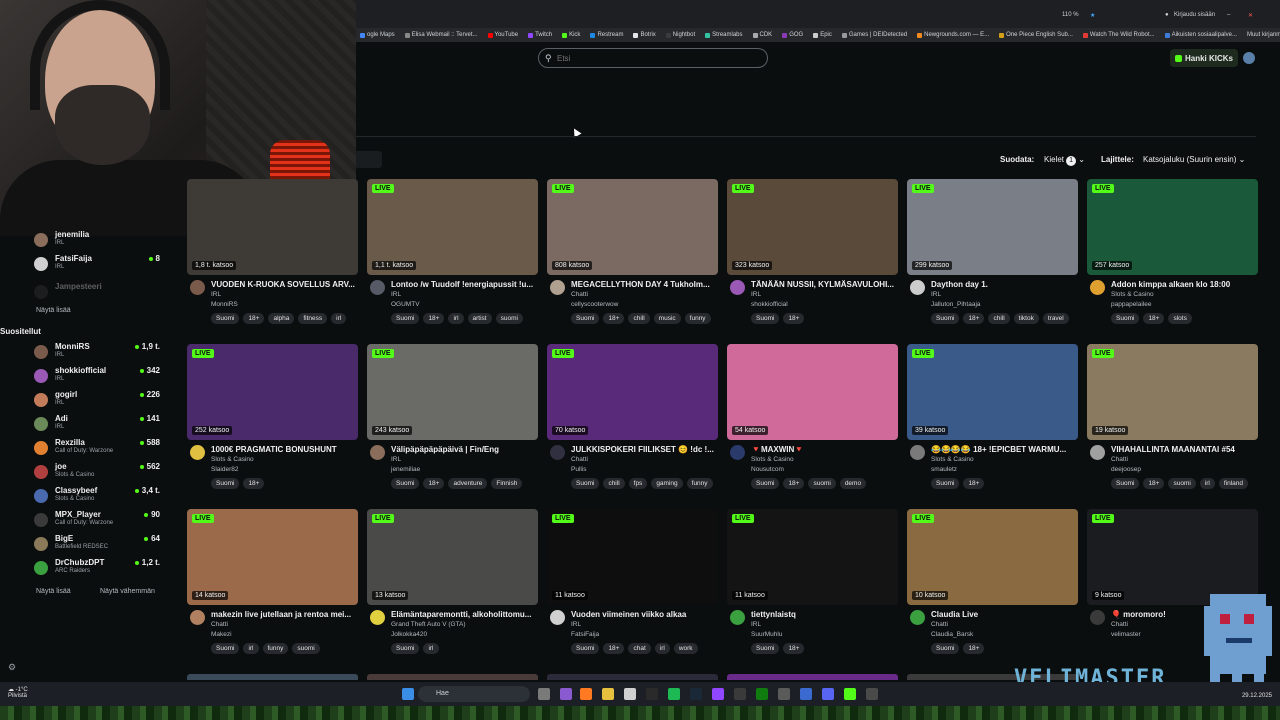 The width and height of the screenshot is (1280, 720). I want to click on channel-name: OGUMTV, so click(405, 304).